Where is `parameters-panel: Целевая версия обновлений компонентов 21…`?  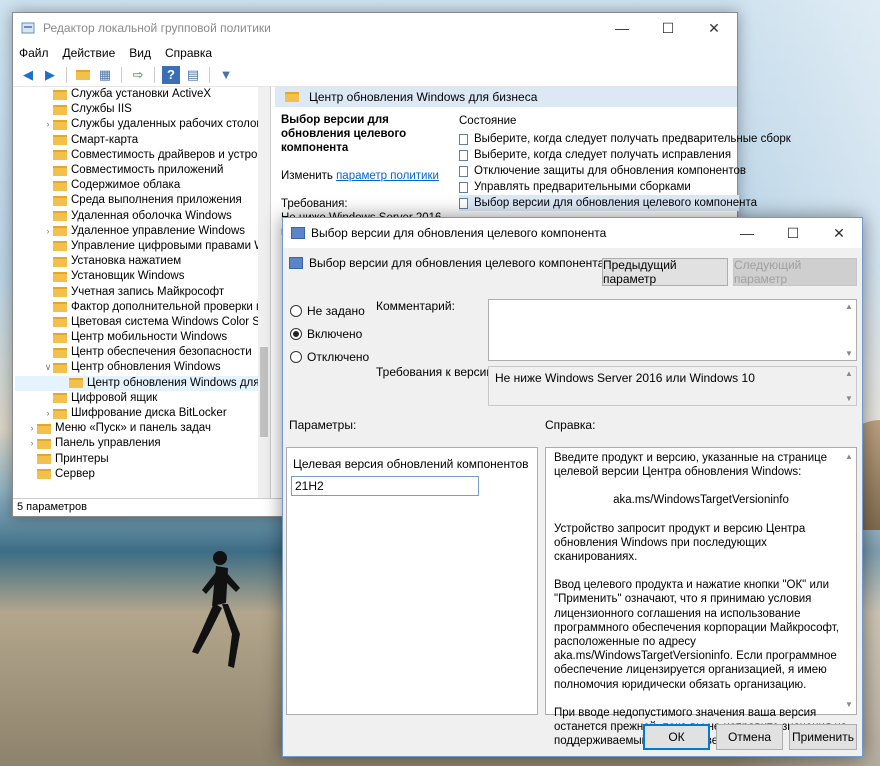
parameters-panel: Целевая версия обновлений компонентов 21… is located at coordinates (412, 581).